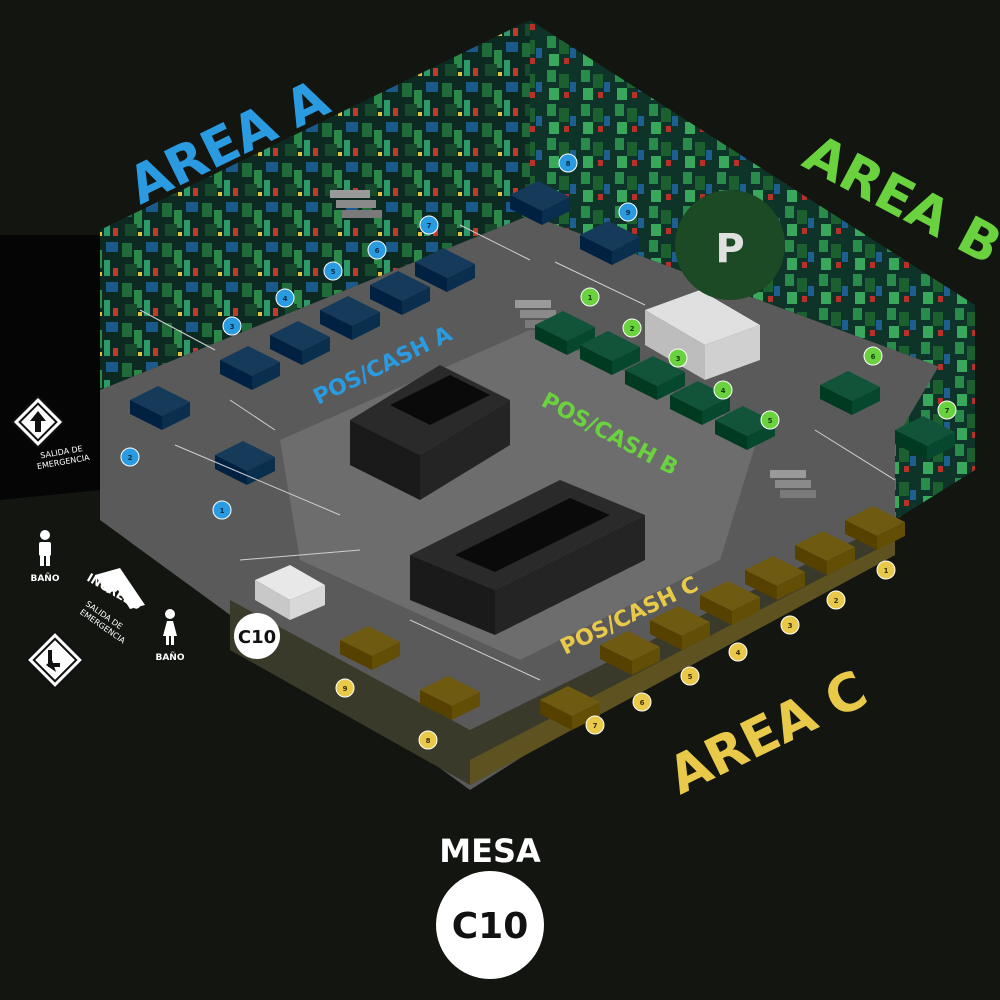 The width and height of the screenshot is (1000, 1000). I want to click on table-a-2: 2, so click(130, 457).